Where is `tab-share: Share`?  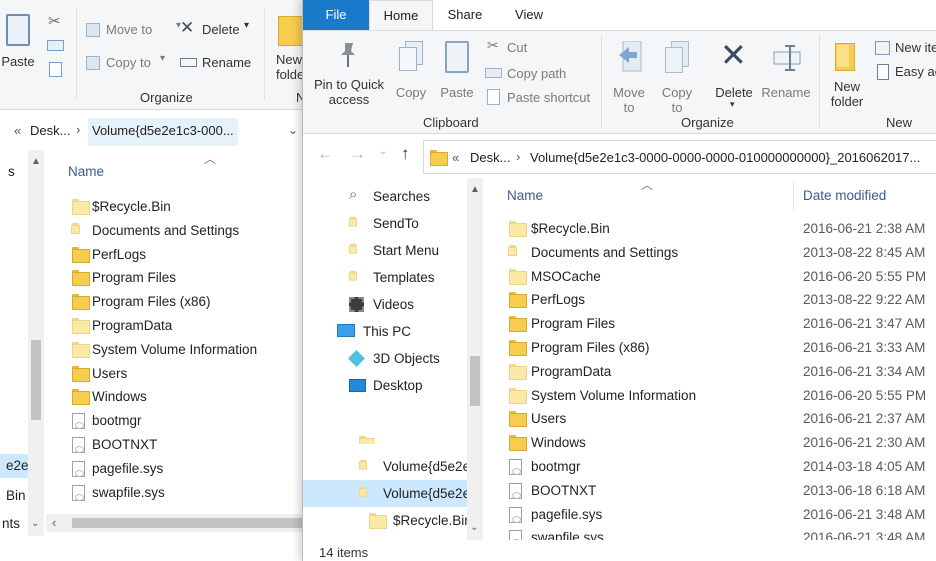 tab-share: Share is located at coordinates (465, 15).